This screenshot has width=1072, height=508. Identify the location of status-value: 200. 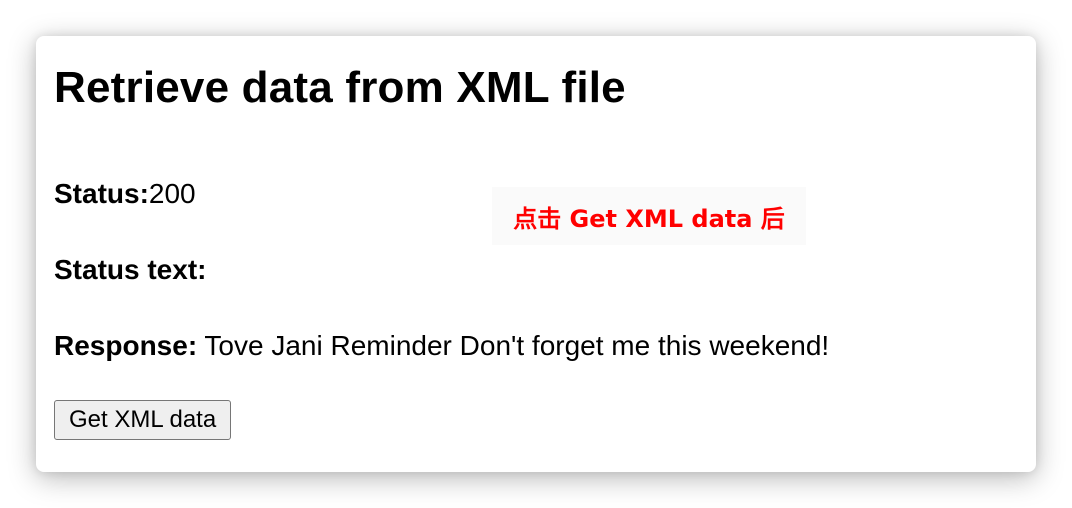
(172, 193).